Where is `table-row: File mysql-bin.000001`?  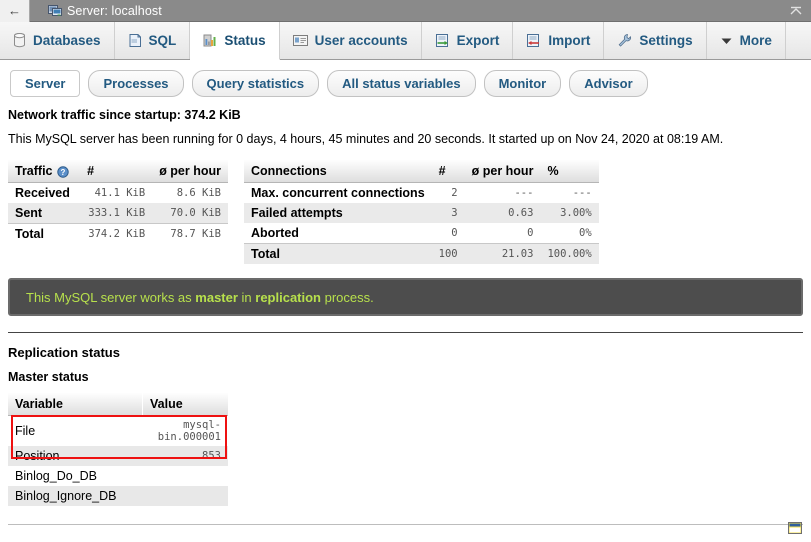 table-row: File mysql-bin.000001 is located at coordinates (118, 430).